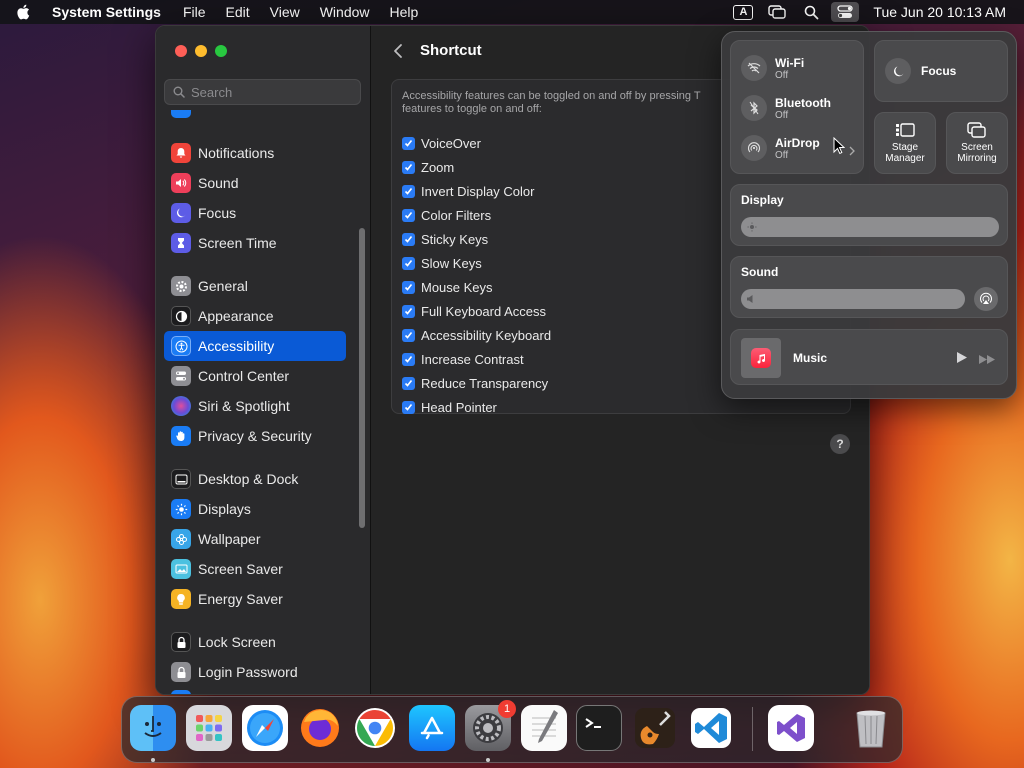 This screenshot has height=768, width=1024. I want to click on wifi-label: Wi-Fi, so click(790, 62).